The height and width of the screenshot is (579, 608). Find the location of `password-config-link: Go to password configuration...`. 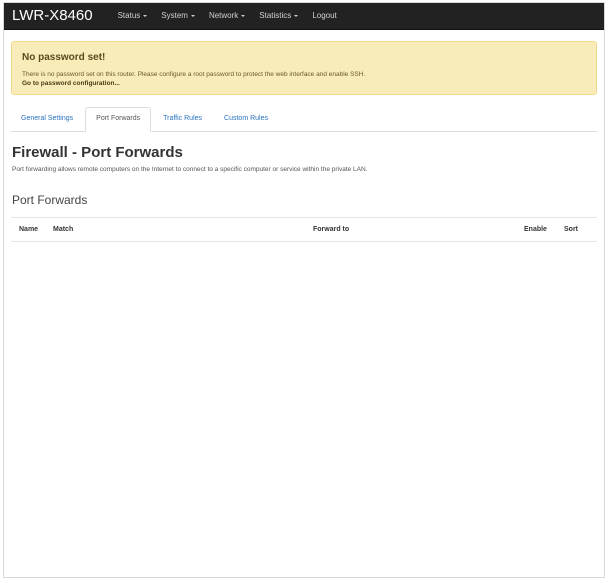

password-config-link: Go to password configuration... is located at coordinates (304, 83).